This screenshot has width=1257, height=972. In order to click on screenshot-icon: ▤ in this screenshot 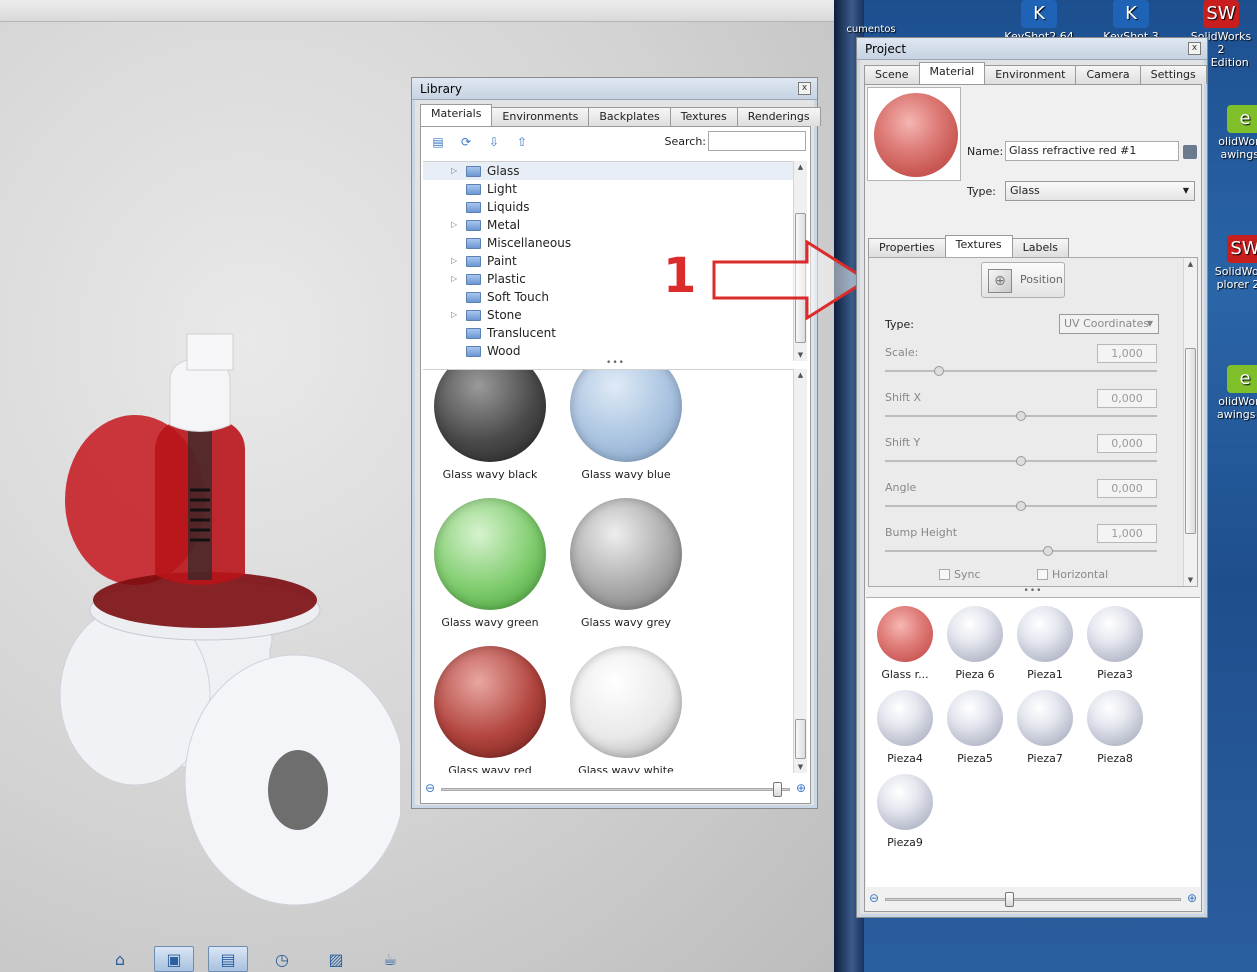, I will do `click(228, 959)`.